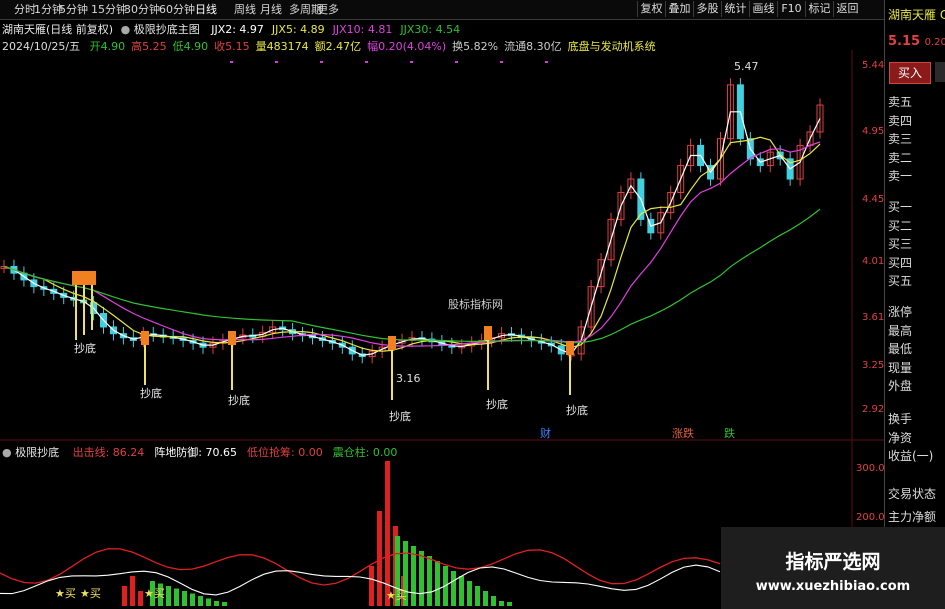  What do you see at coordinates (873, 65) in the screenshot?
I see `price-tick: 5.44` at bounding box center [873, 65].